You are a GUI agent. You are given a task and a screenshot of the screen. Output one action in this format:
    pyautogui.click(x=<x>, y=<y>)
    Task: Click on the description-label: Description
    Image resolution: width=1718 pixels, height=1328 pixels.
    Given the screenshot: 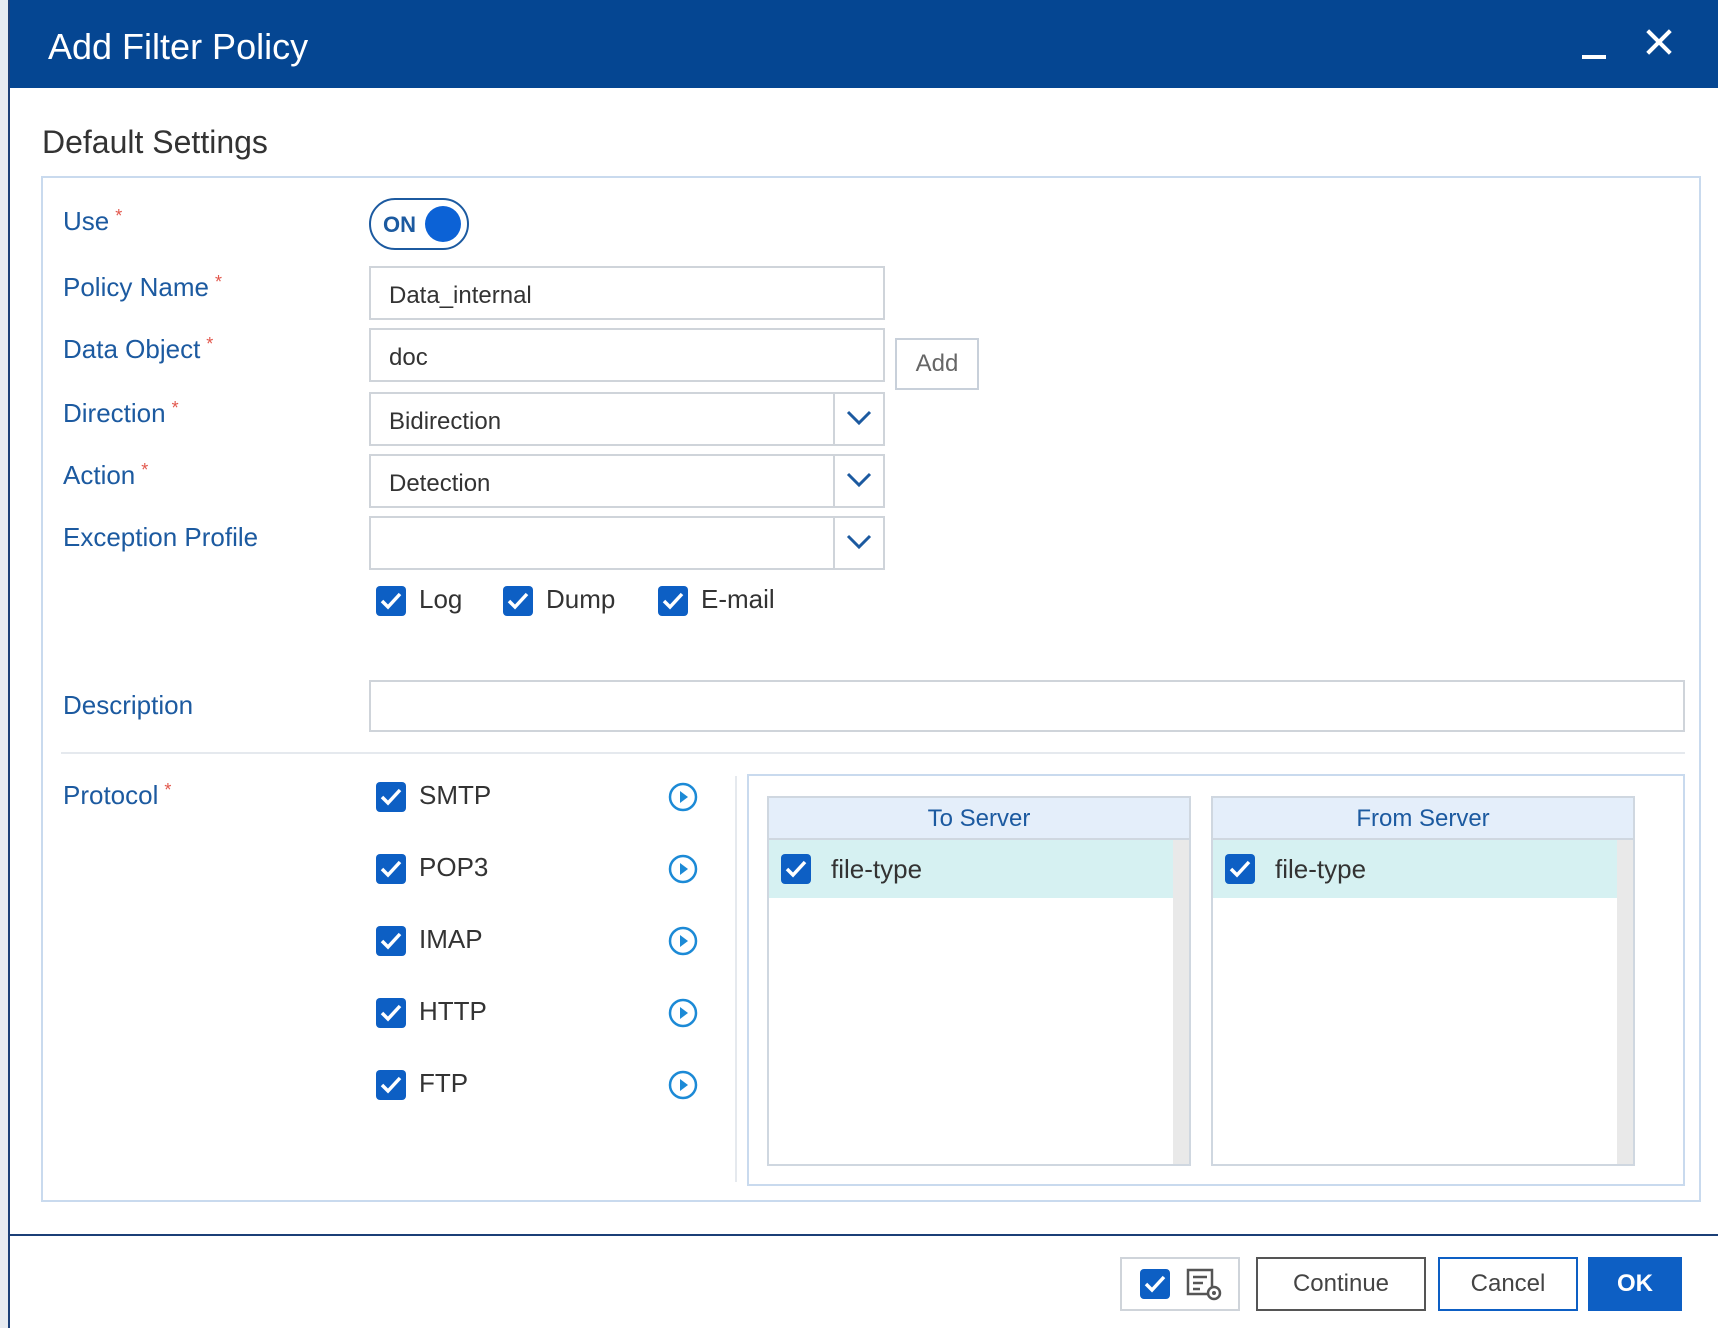 What is the action you would take?
    pyautogui.click(x=128, y=705)
    